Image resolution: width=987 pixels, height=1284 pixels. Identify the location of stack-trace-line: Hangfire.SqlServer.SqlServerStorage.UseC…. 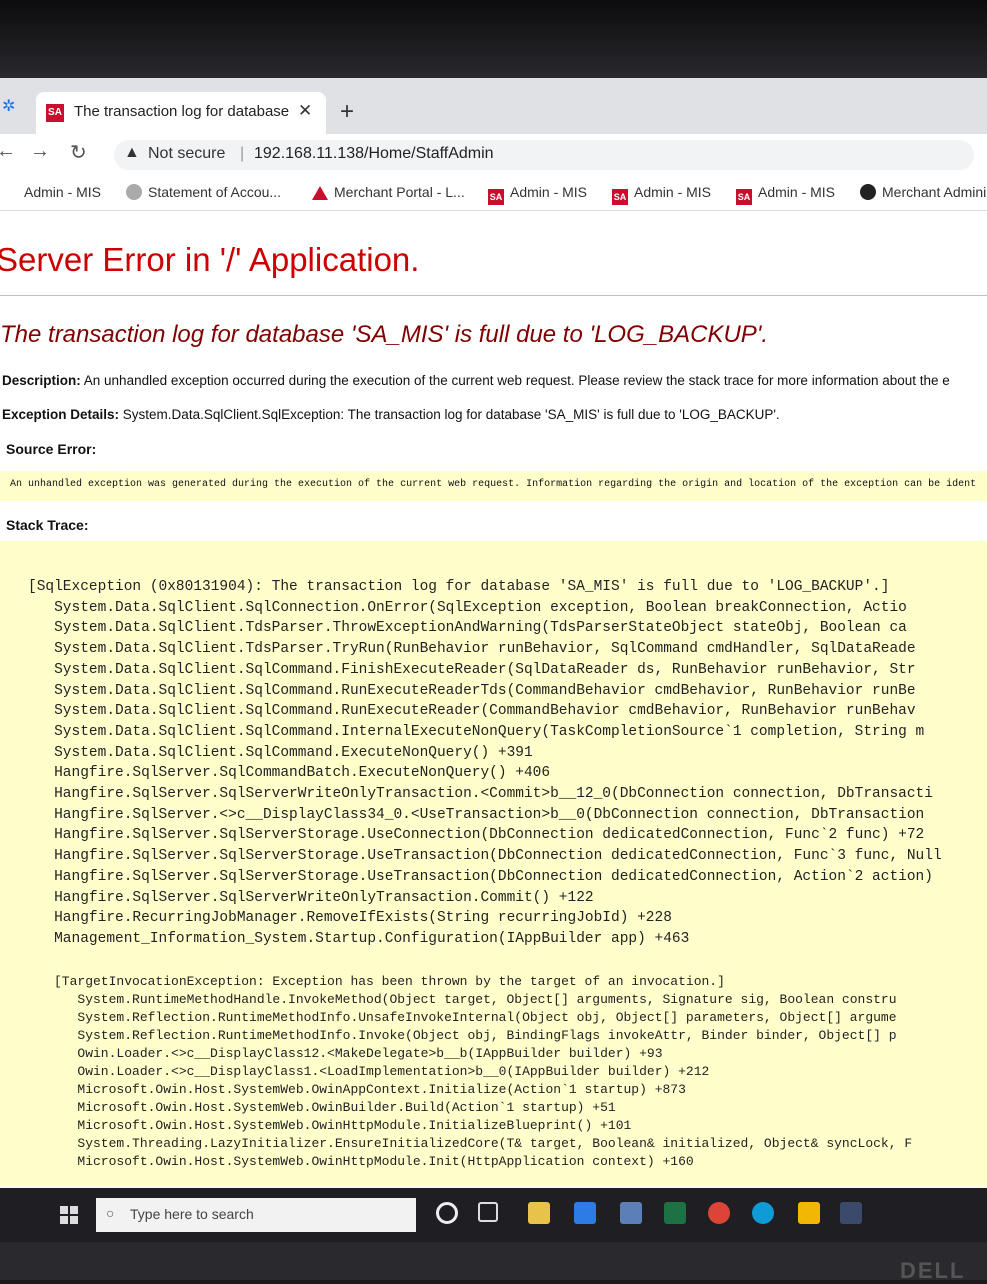
(476, 835).